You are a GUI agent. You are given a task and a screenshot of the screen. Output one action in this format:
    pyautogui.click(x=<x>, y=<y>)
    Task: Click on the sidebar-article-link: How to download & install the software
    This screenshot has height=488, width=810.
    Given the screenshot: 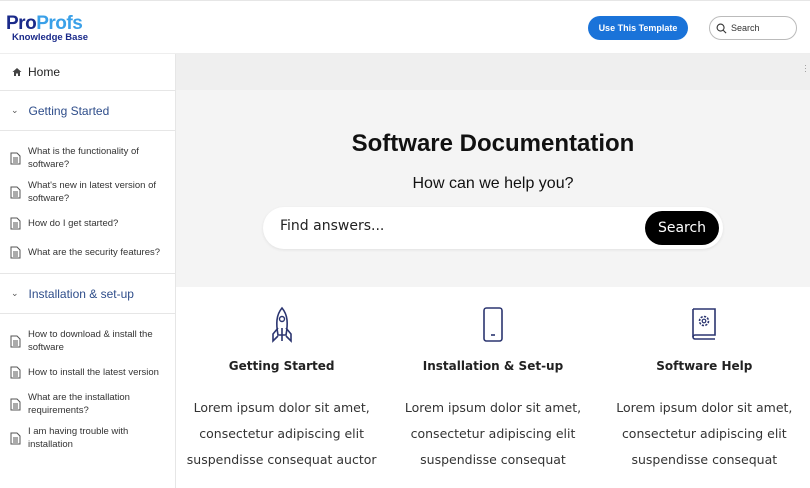 What is the action you would take?
    pyautogui.click(x=87, y=341)
    